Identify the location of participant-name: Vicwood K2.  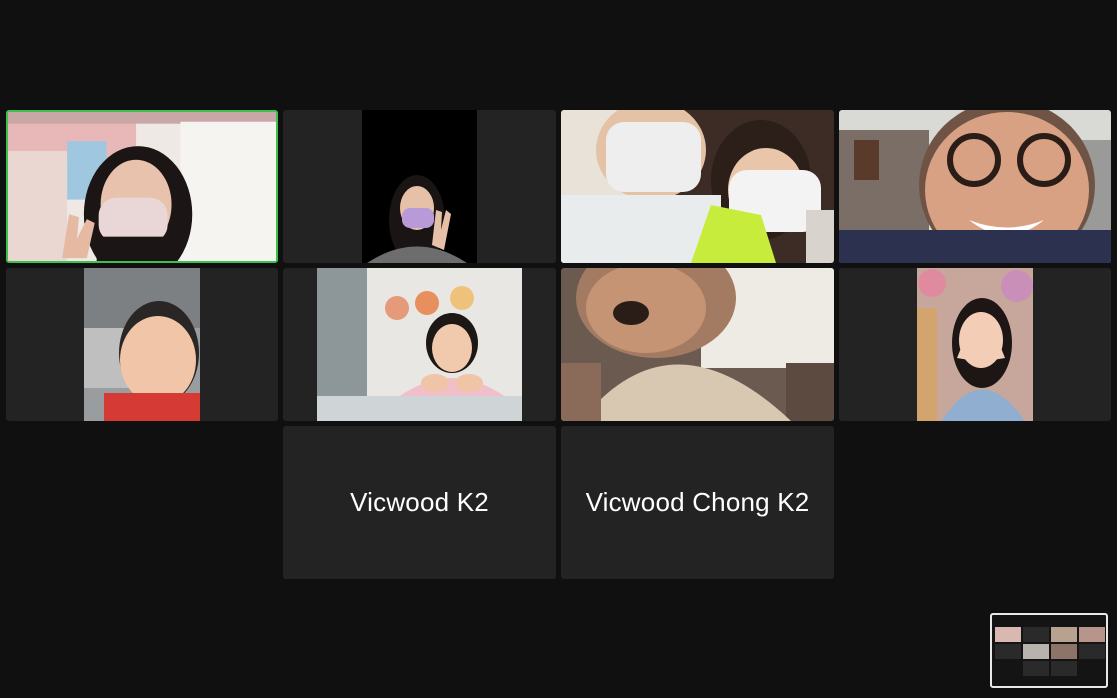
(419, 502).